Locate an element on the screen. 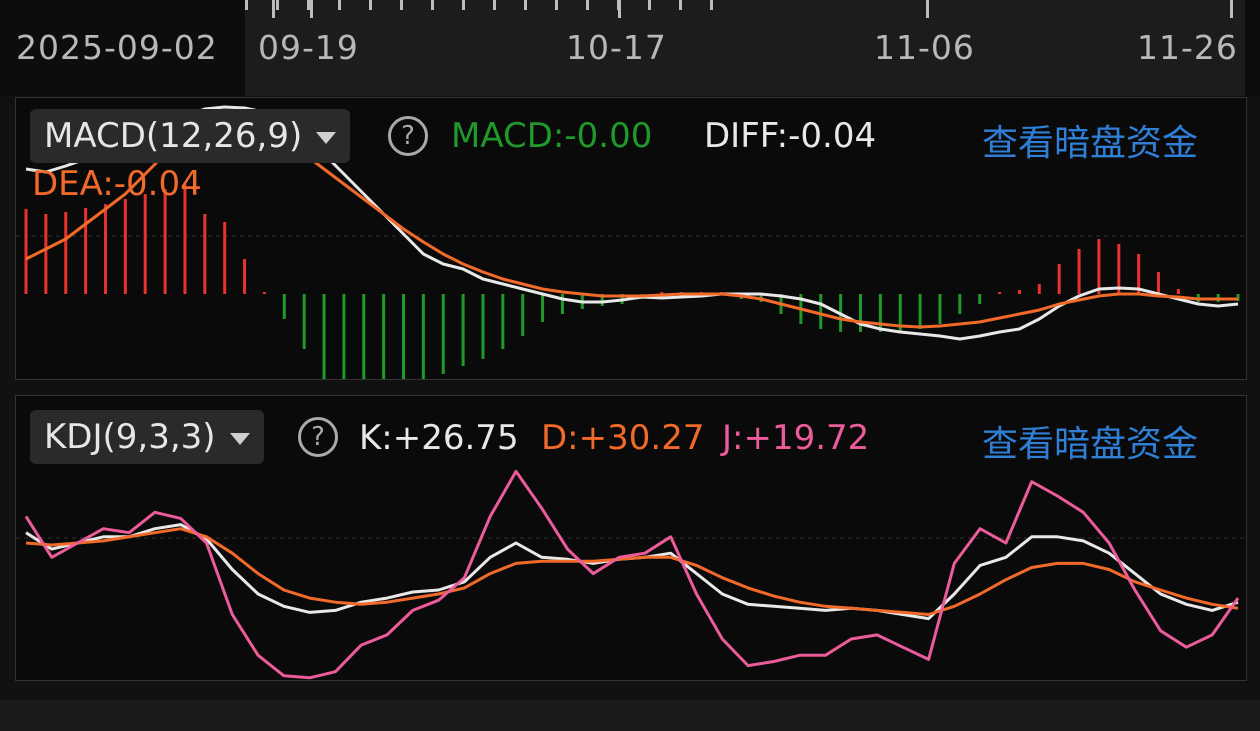 This screenshot has height=731, width=1260. timeline-date-label: 10-17 is located at coordinates (616, 47).